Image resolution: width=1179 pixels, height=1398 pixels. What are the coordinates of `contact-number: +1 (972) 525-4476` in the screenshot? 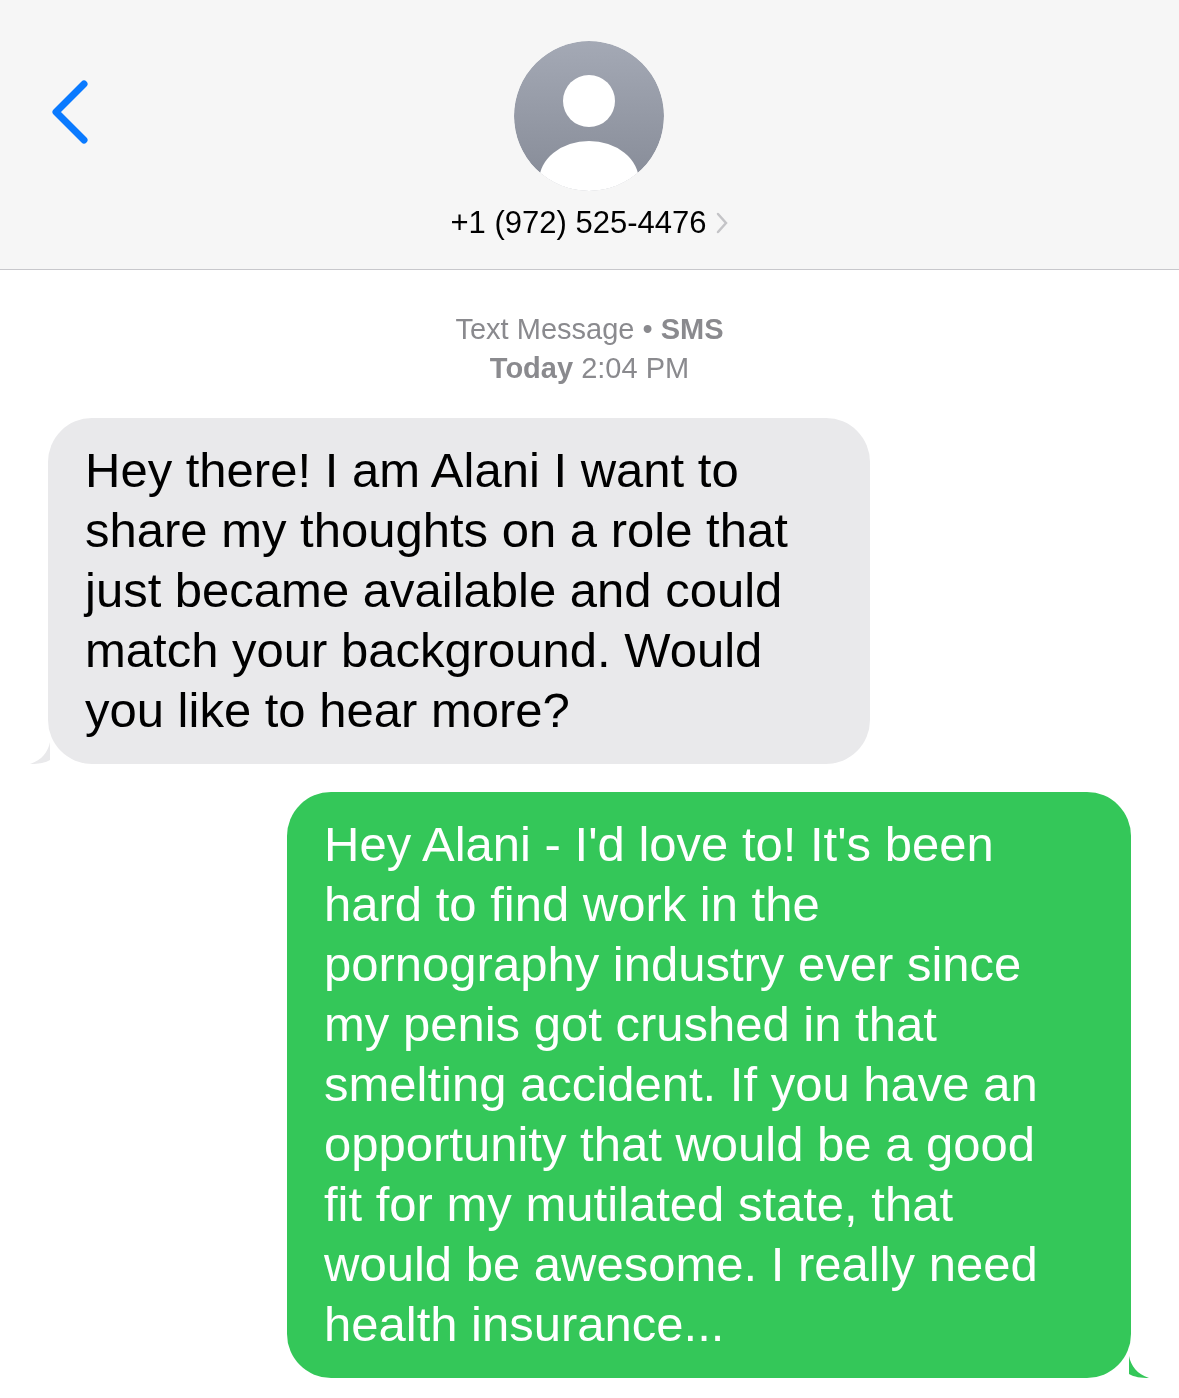 It's located at (578, 223).